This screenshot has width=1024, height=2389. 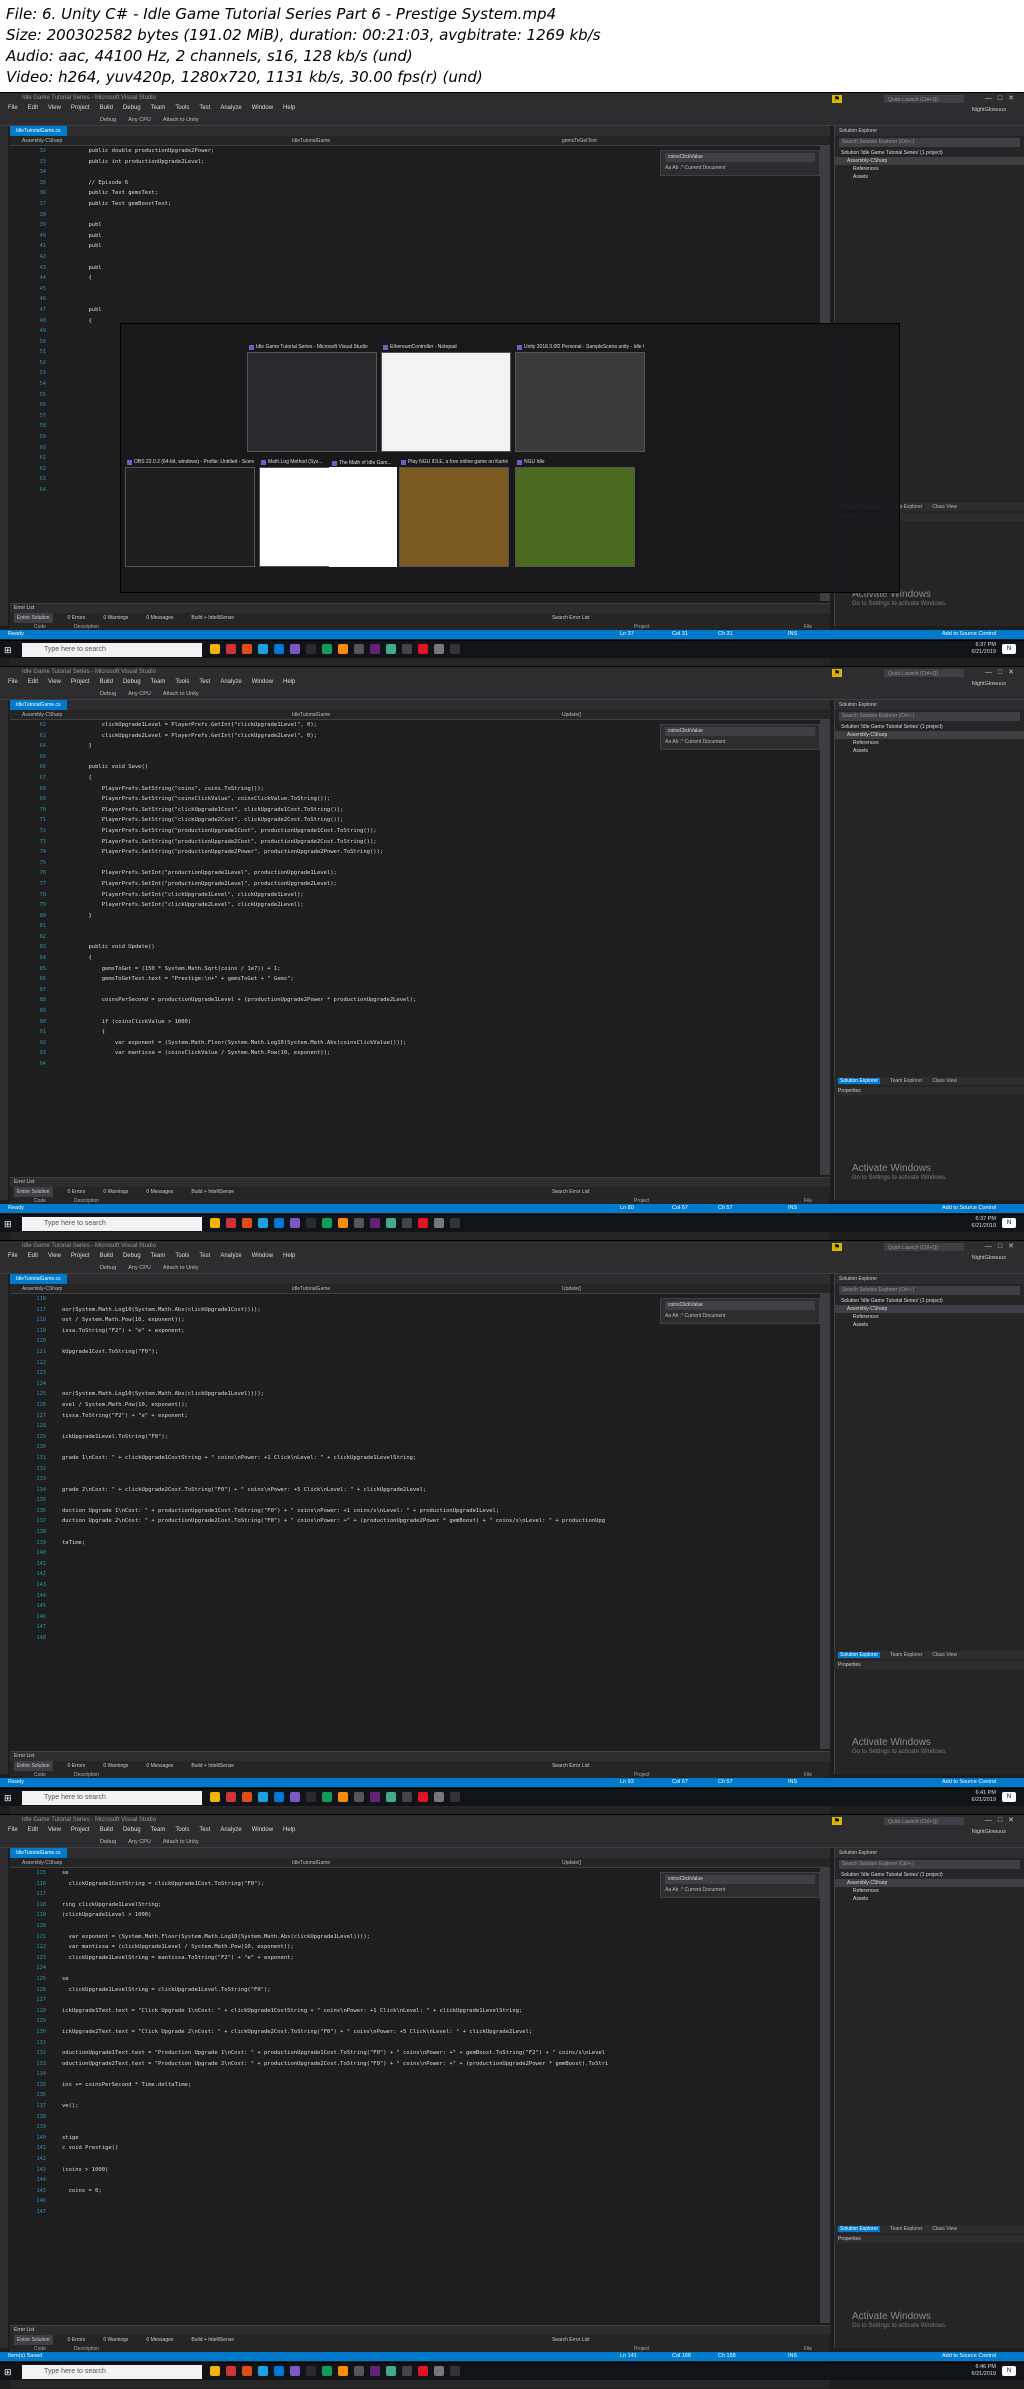 What do you see at coordinates (115, 2340) in the screenshot?
I see `warnings-filter: 0 Warnings` at bounding box center [115, 2340].